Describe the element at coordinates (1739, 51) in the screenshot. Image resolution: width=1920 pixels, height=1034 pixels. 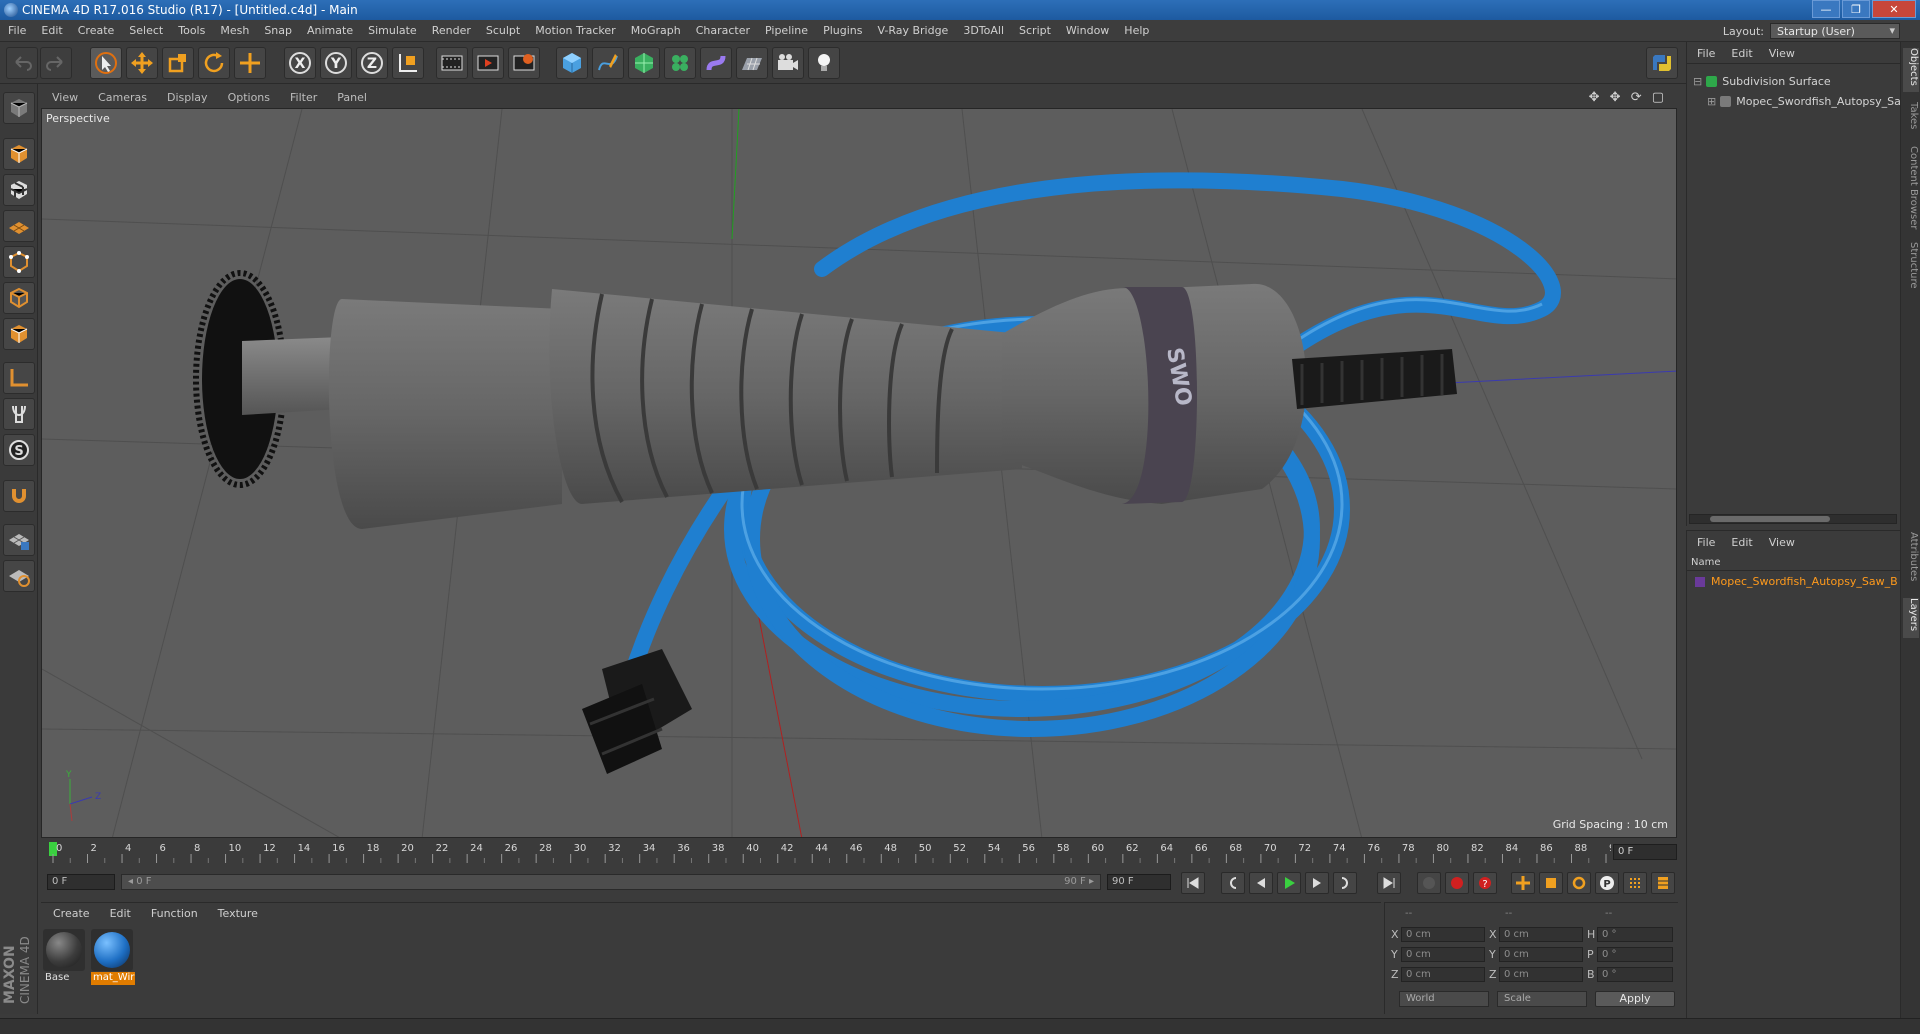
I see `object-menu-edit: Edit` at that location.